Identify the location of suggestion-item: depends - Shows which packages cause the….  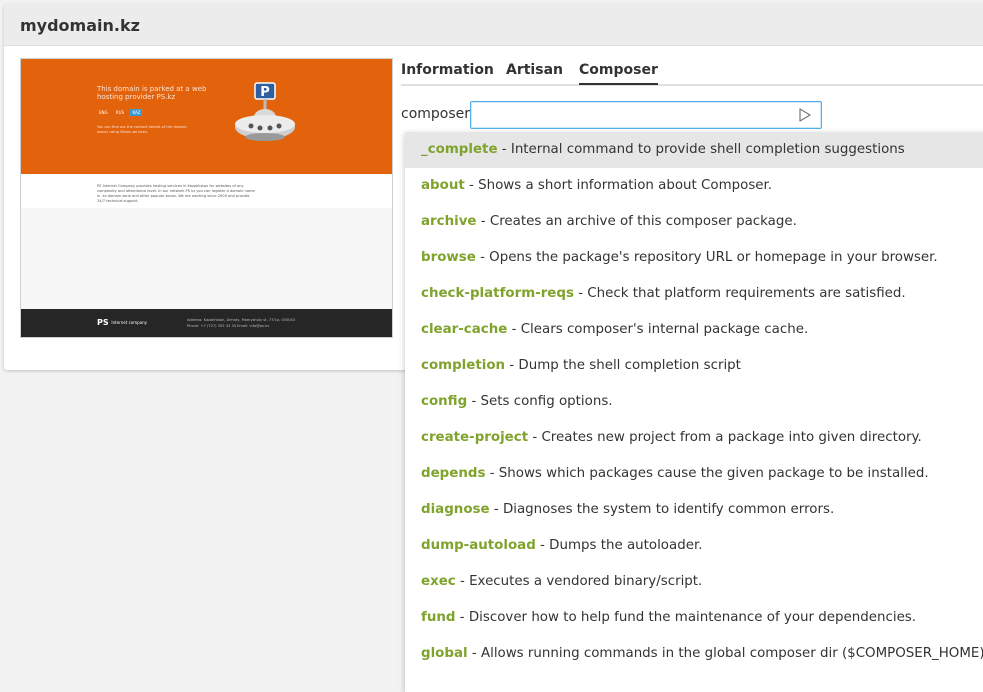
(694, 474).